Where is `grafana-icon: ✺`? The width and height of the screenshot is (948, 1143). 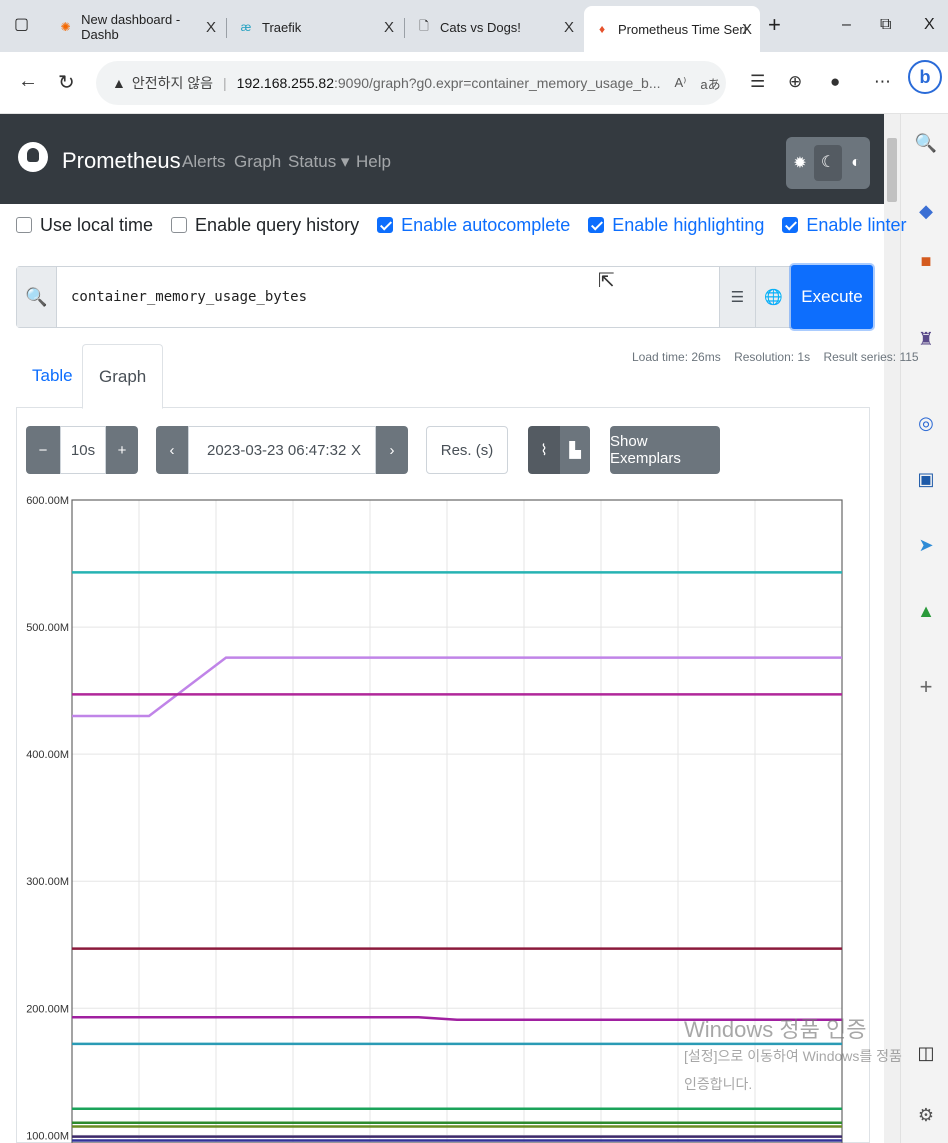
grafana-icon: ✺ is located at coordinates (65, 27).